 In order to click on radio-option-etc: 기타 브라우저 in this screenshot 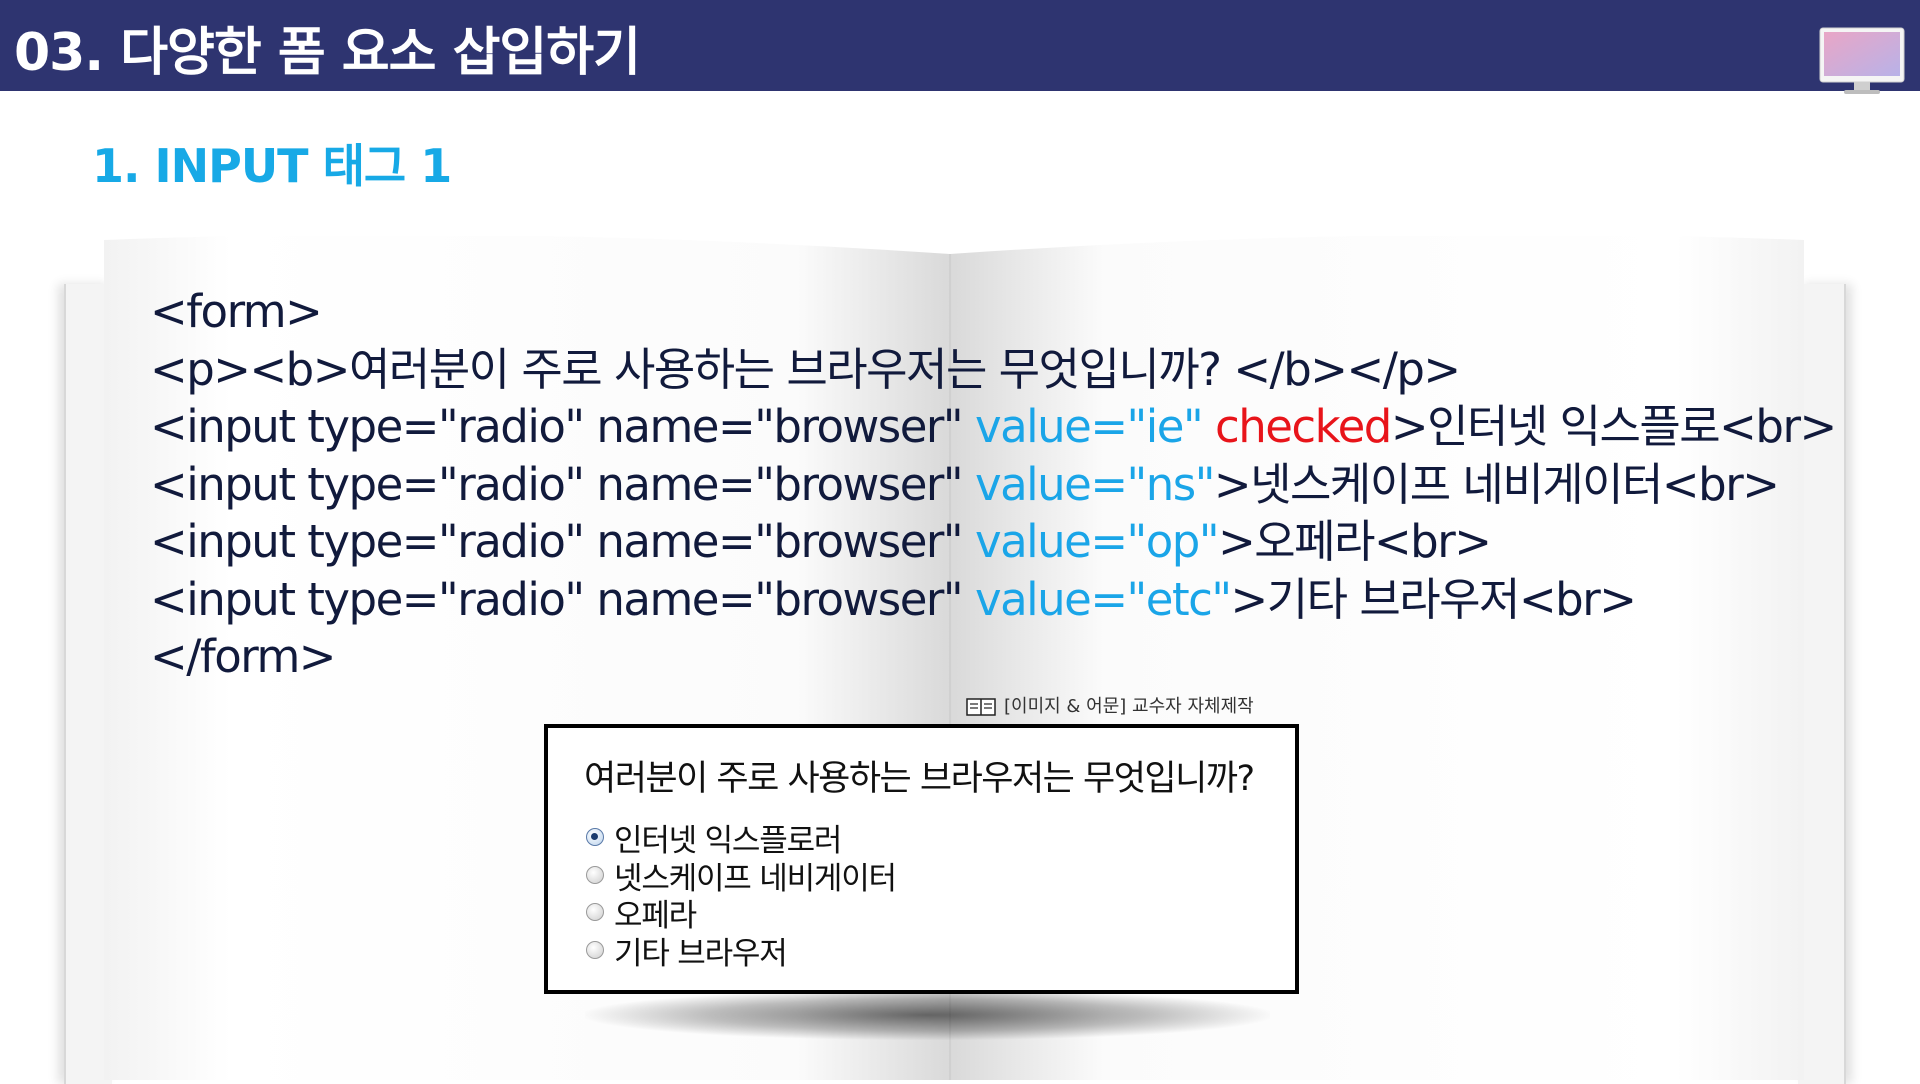, I will do `click(687, 952)`.